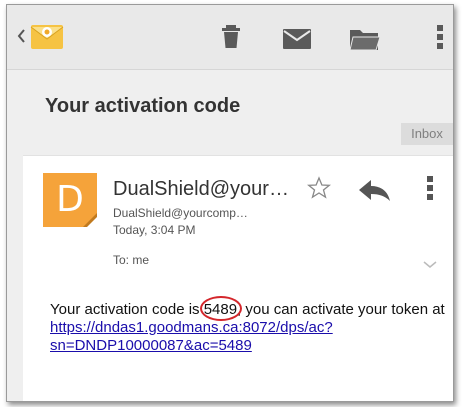 This screenshot has height=407, width=462. Describe the element at coordinates (375, 193) in the screenshot. I see `reply-icon` at that location.